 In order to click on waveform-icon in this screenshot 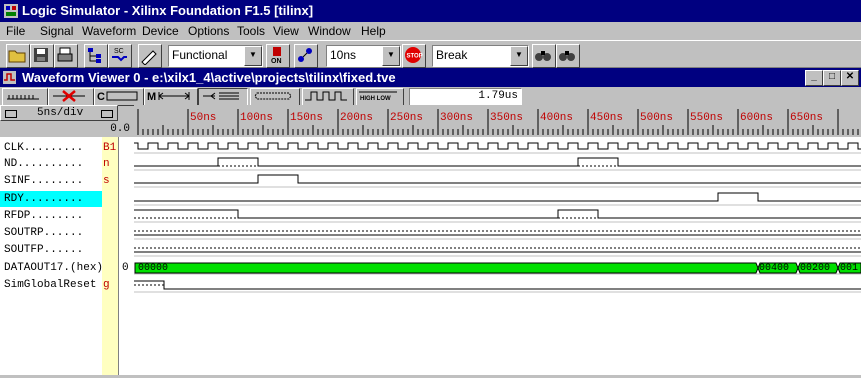, I will do `click(9, 77)`.